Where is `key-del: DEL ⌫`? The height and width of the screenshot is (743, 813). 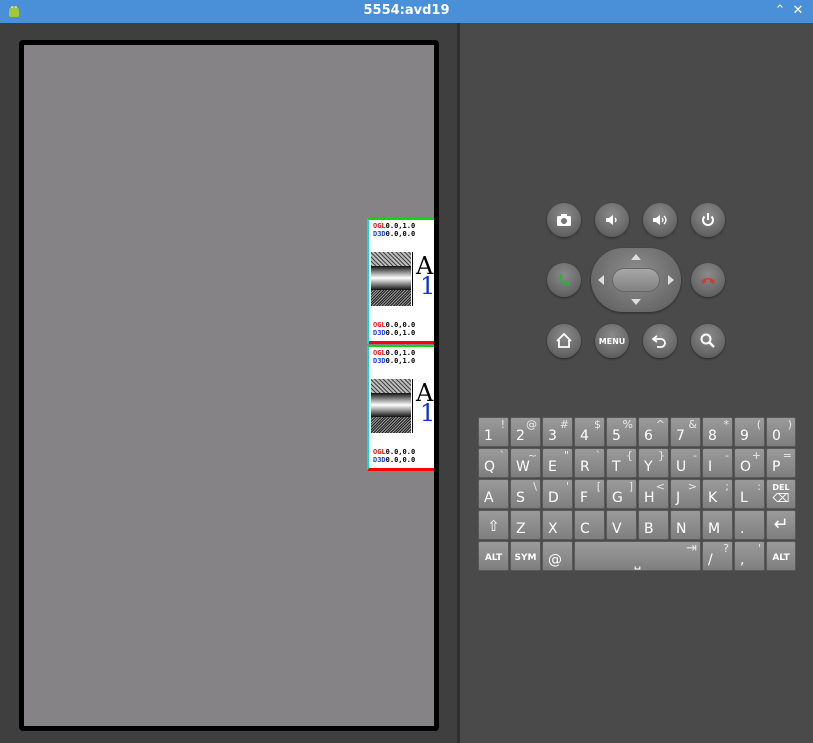 key-del: DEL ⌫ is located at coordinates (781, 494).